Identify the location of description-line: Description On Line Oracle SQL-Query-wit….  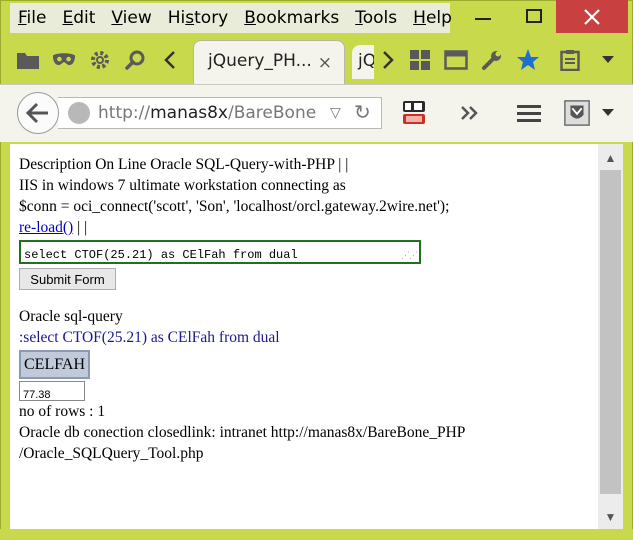
(184, 164).